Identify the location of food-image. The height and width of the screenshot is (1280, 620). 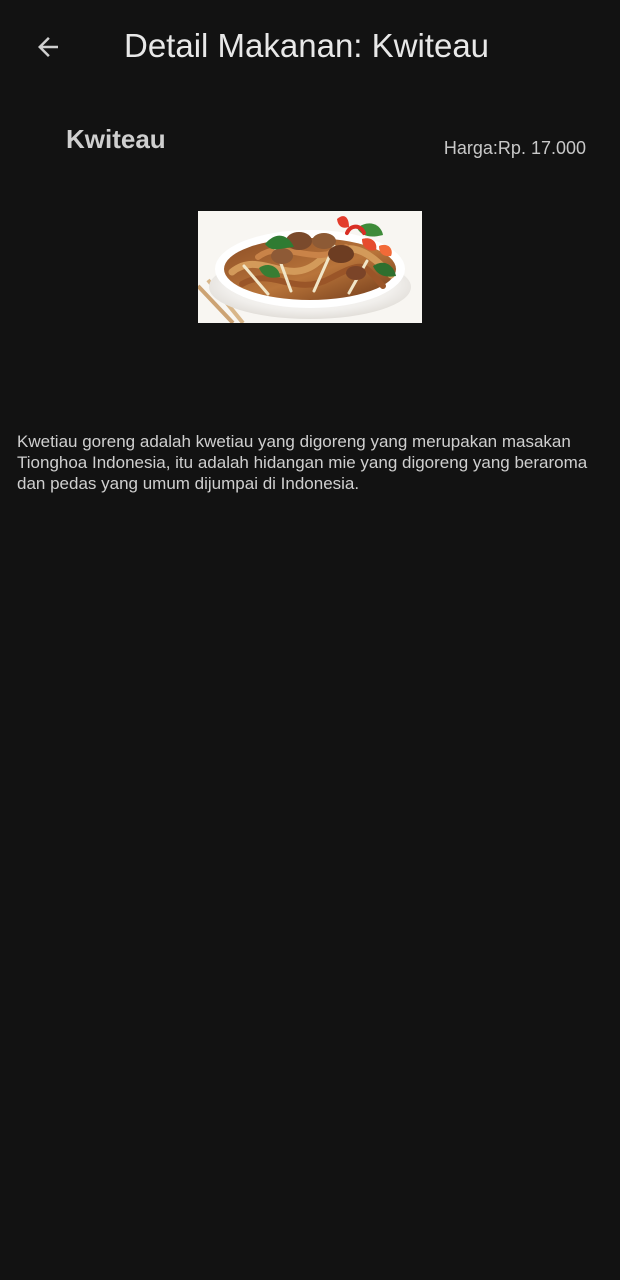
(310, 267).